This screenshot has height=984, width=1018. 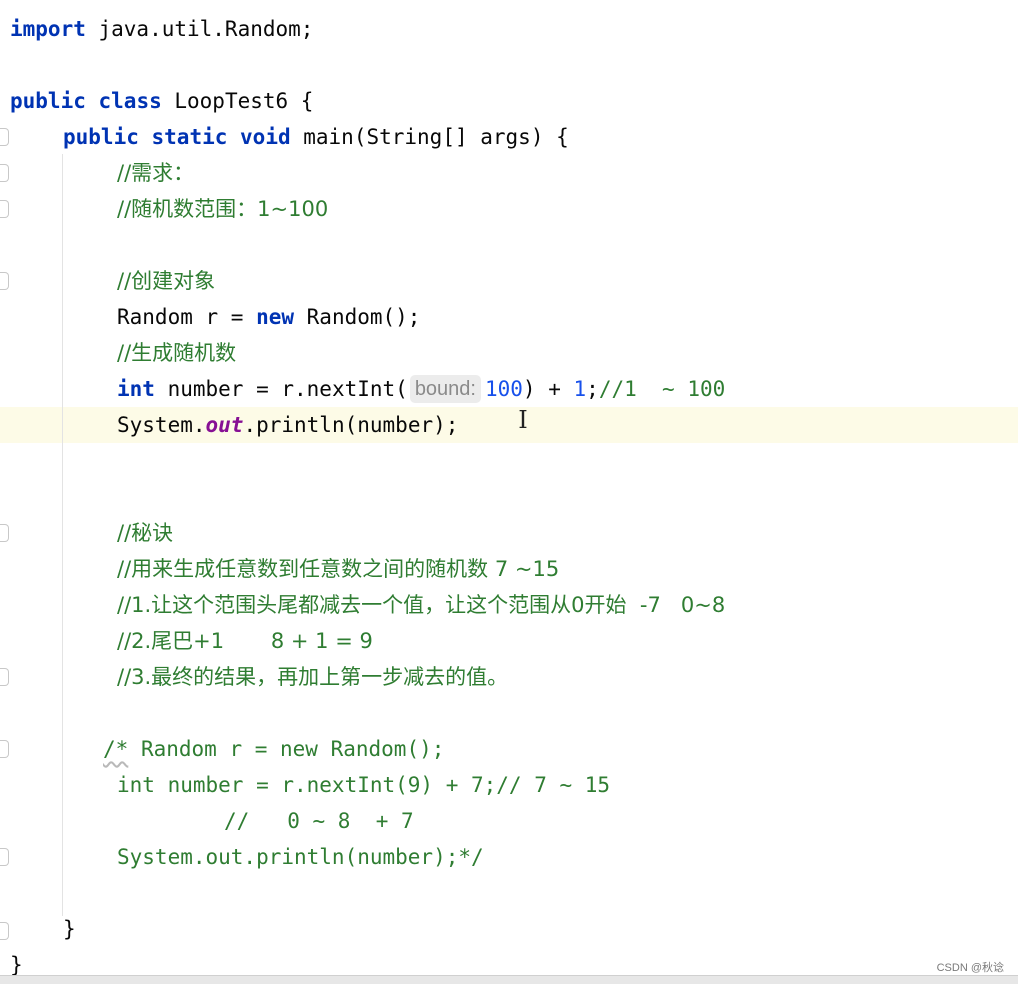 I want to click on code-line-12: System.out.println(number);, so click(x=287, y=425).